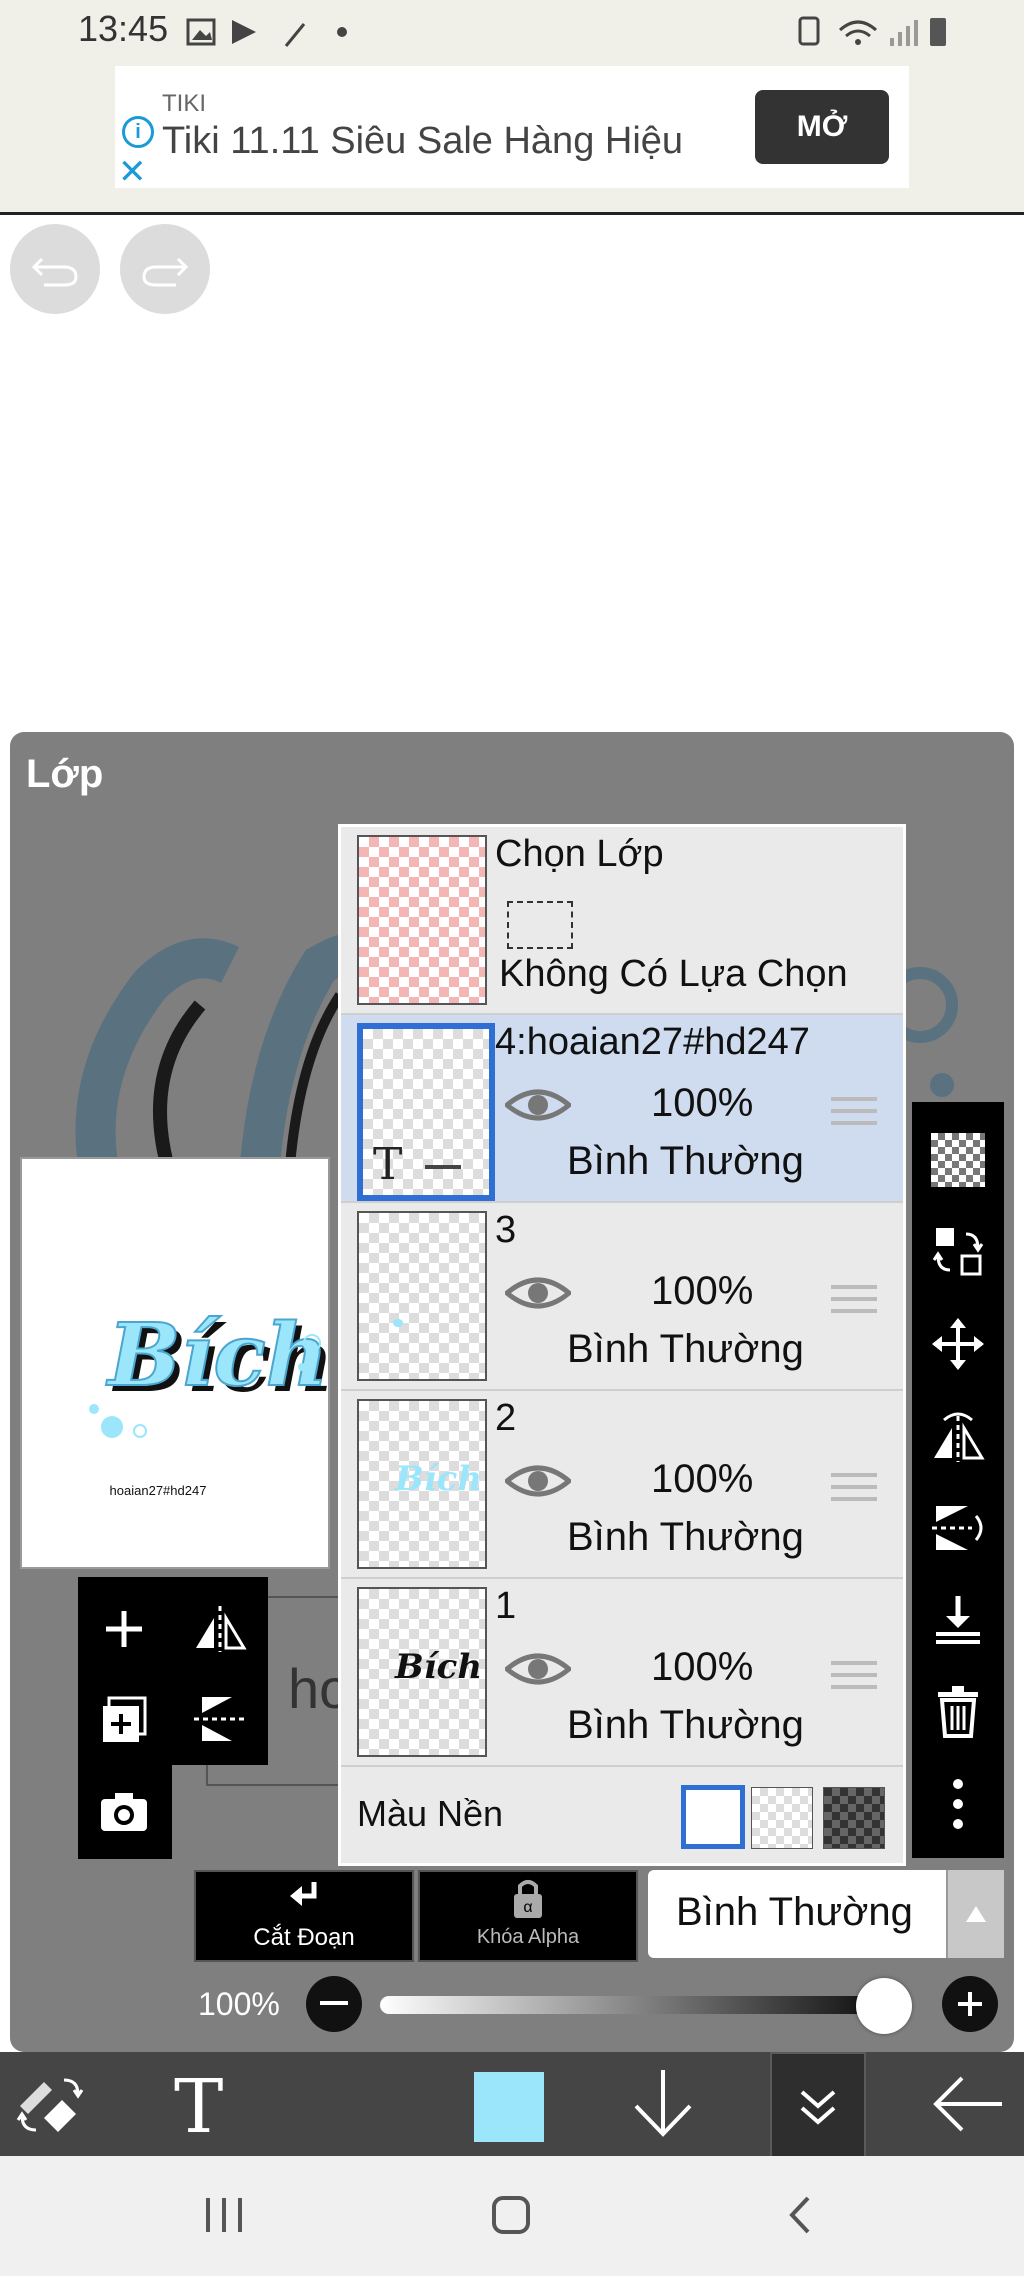 This screenshot has width=1024, height=2276. I want to click on flip-horizontal-icon, so click(959, 1437).